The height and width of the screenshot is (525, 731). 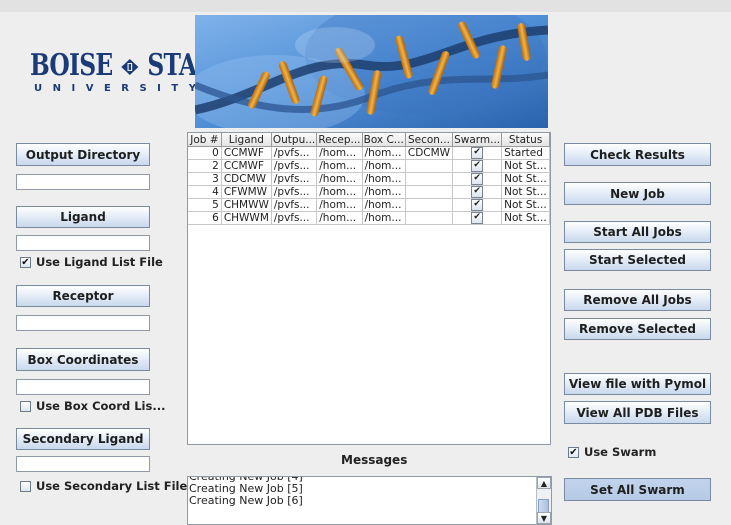 I want to click on use-secondary-list-checkbox: Use Secondary List File, so click(x=103, y=486).